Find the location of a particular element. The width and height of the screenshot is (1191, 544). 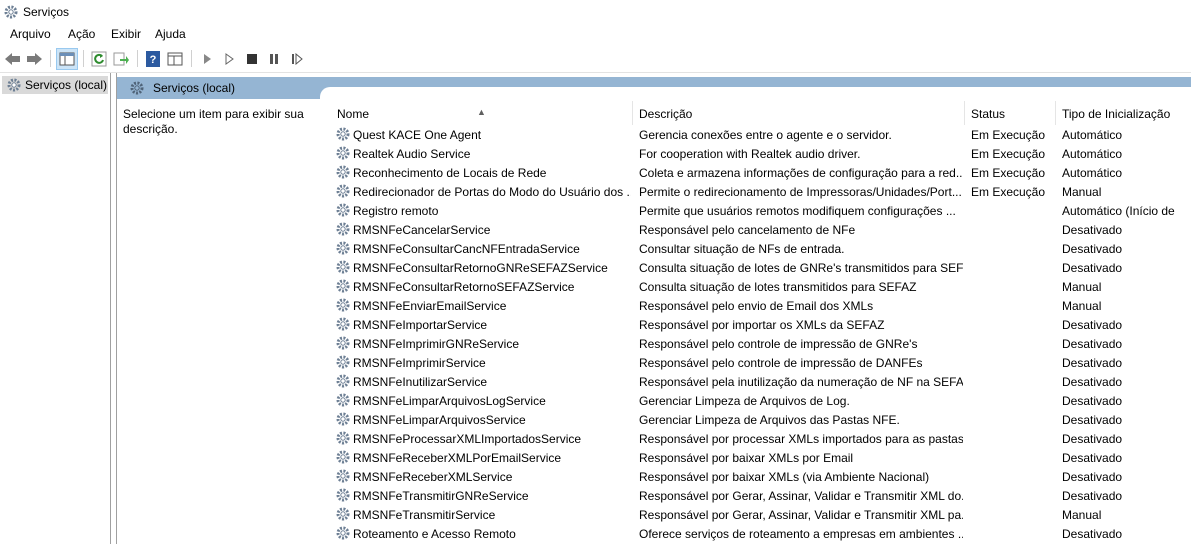

service-name: RMSNFeImprimirService is located at coordinates (419, 363).